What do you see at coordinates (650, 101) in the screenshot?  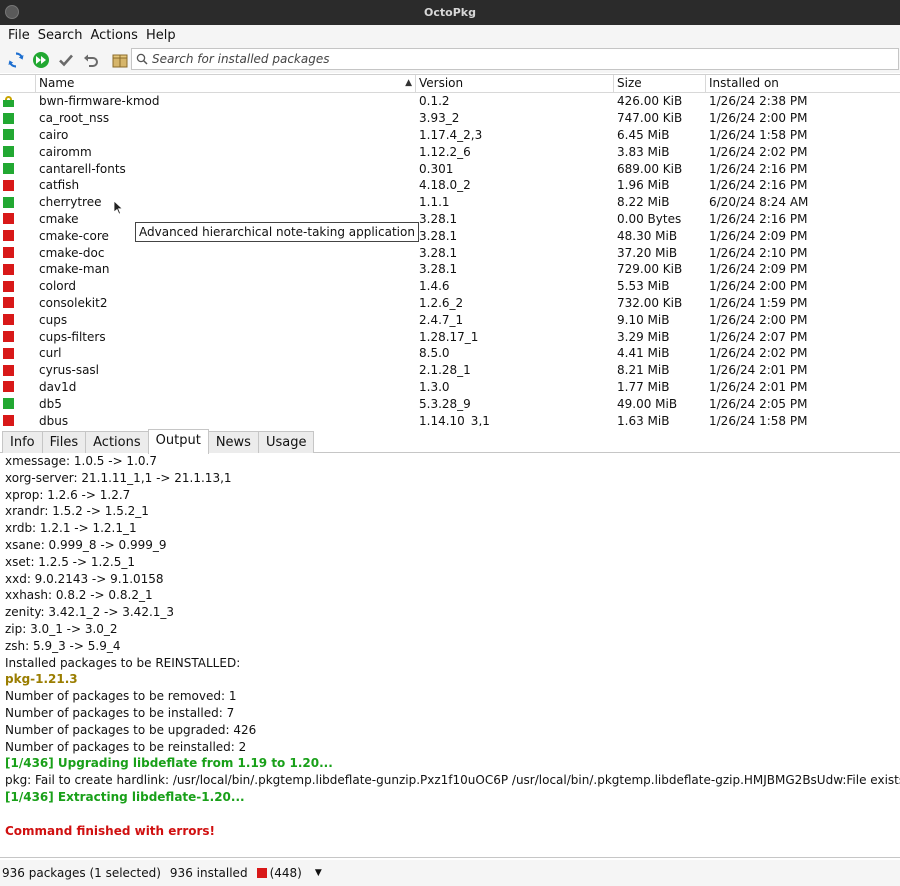 I see `package-size: 426.00 KiB` at bounding box center [650, 101].